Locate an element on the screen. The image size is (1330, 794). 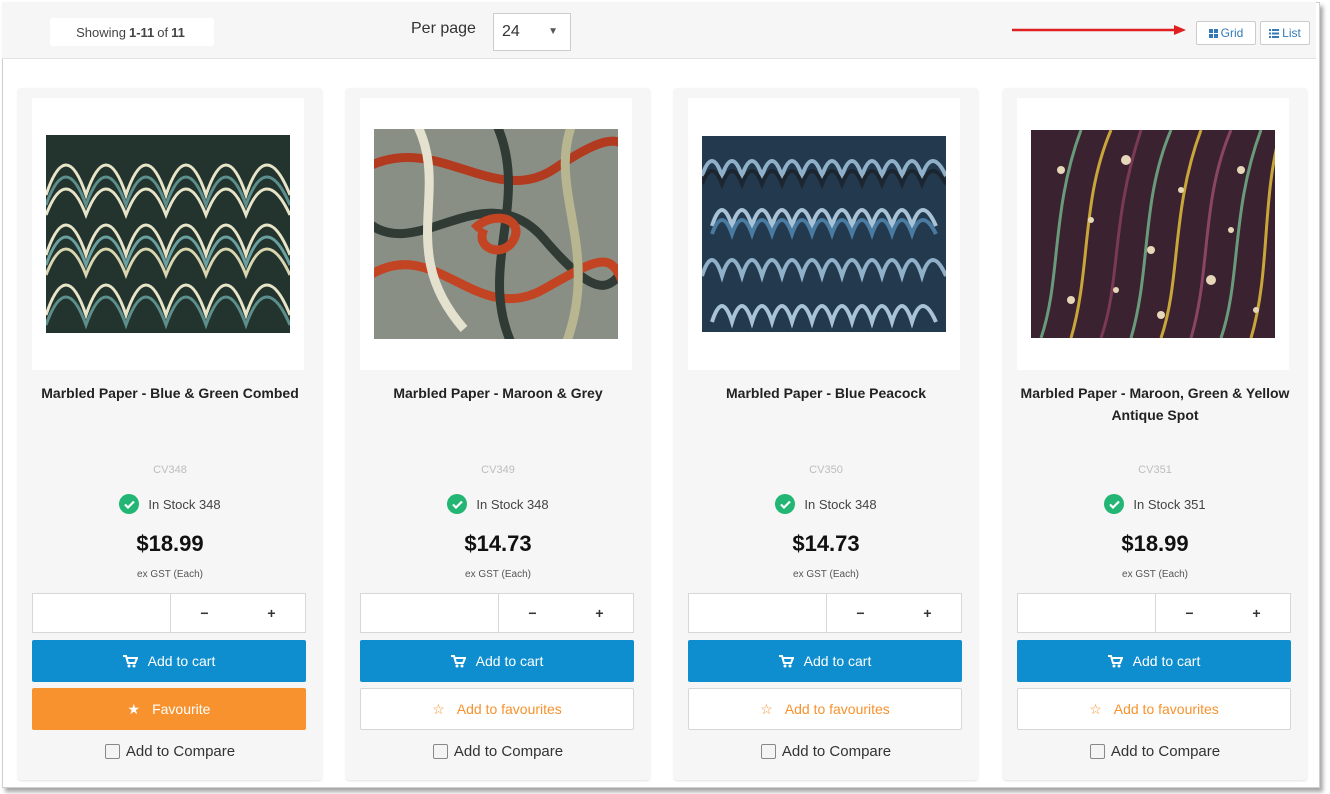
results-count-of: of is located at coordinates (163, 32).